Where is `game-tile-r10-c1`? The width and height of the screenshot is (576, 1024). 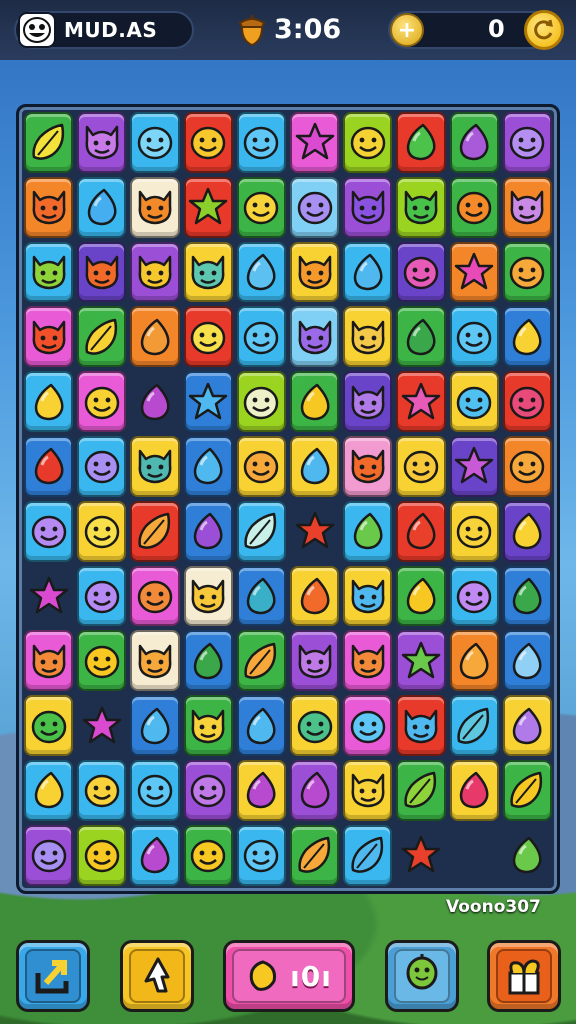
game-tile-r10-c1 is located at coordinates (49, 725).